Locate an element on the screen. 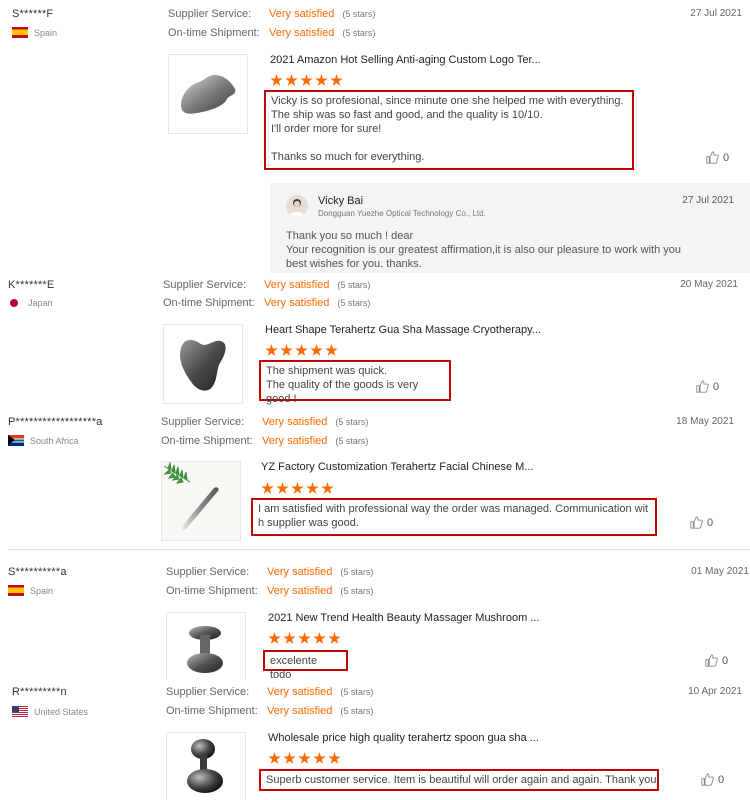 Image resolution: width=750 pixels, height=800 pixels. reviewer-name: S******F is located at coordinates (33, 14).